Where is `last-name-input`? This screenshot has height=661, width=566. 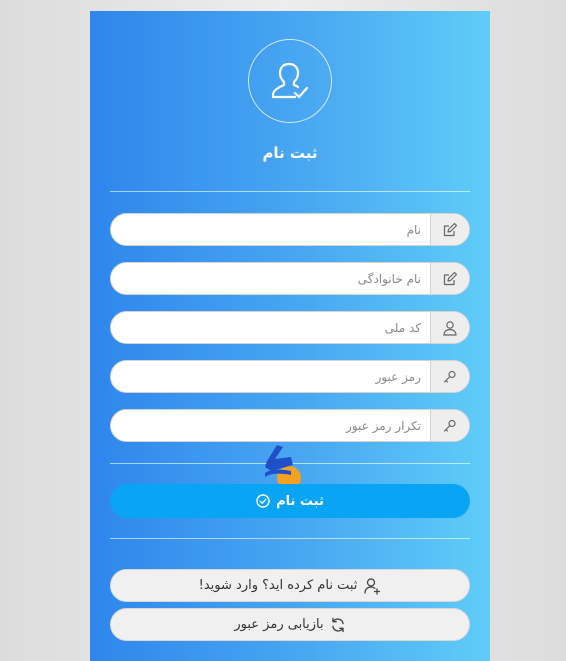
last-name-input is located at coordinates (271, 278).